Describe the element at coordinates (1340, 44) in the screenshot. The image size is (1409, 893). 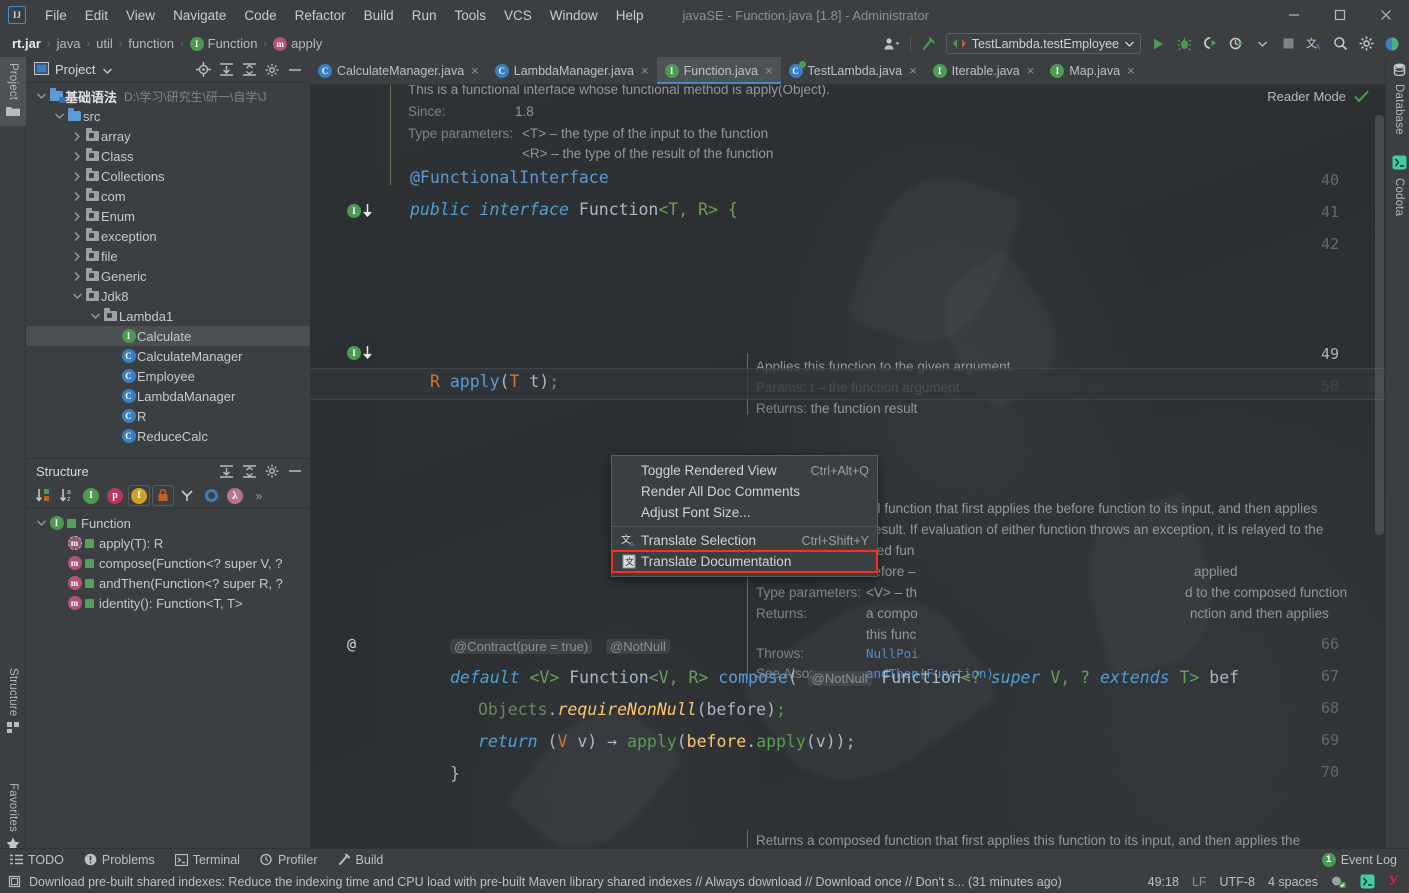
I see `search-icon` at that location.